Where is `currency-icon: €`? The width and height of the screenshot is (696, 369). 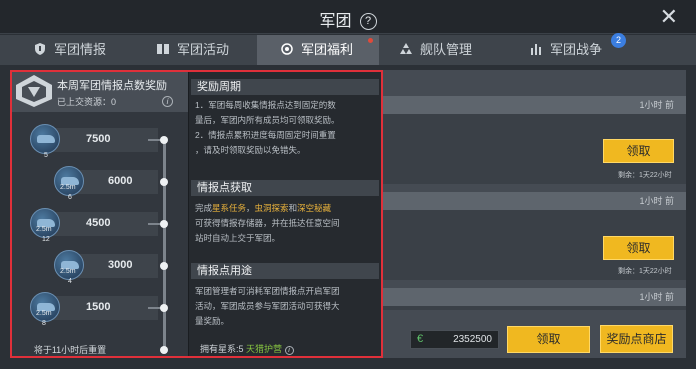 currency-icon: € is located at coordinates (420, 339).